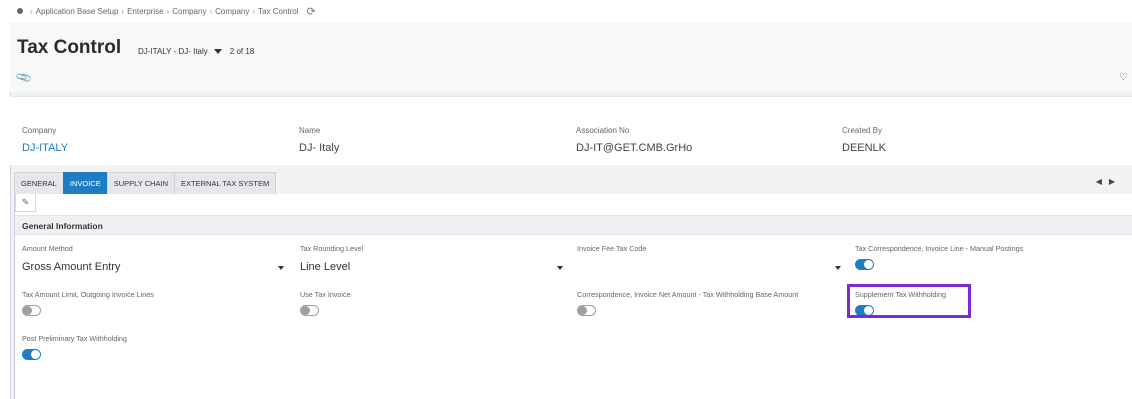 This screenshot has width=1132, height=399. Describe the element at coordinates (20, 11) in the screenshot. I see `home-icon` at that location.